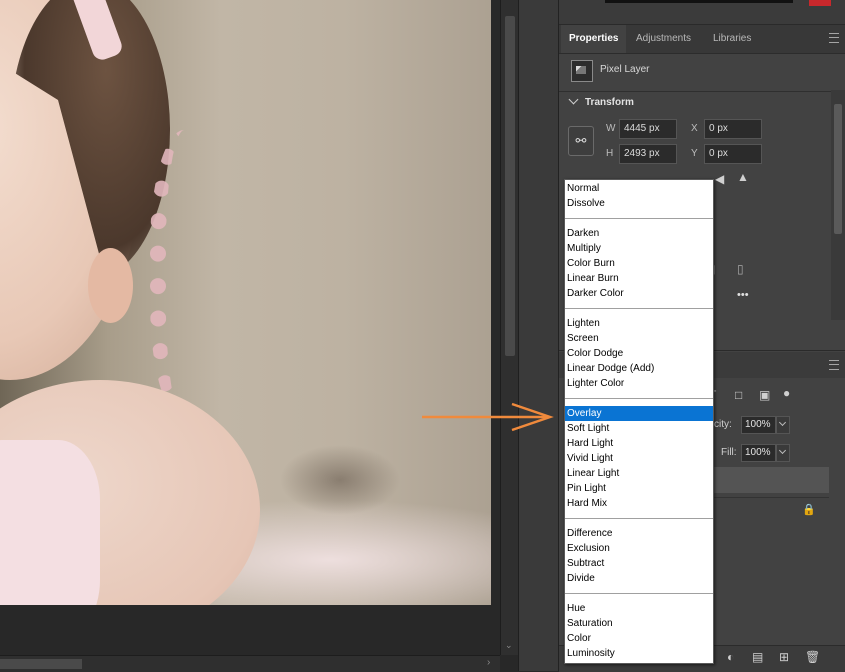  Describe the element at coordinates (488, 662) in the screenshot. I see `scroll-right-arrow-icon: ›` at that location.